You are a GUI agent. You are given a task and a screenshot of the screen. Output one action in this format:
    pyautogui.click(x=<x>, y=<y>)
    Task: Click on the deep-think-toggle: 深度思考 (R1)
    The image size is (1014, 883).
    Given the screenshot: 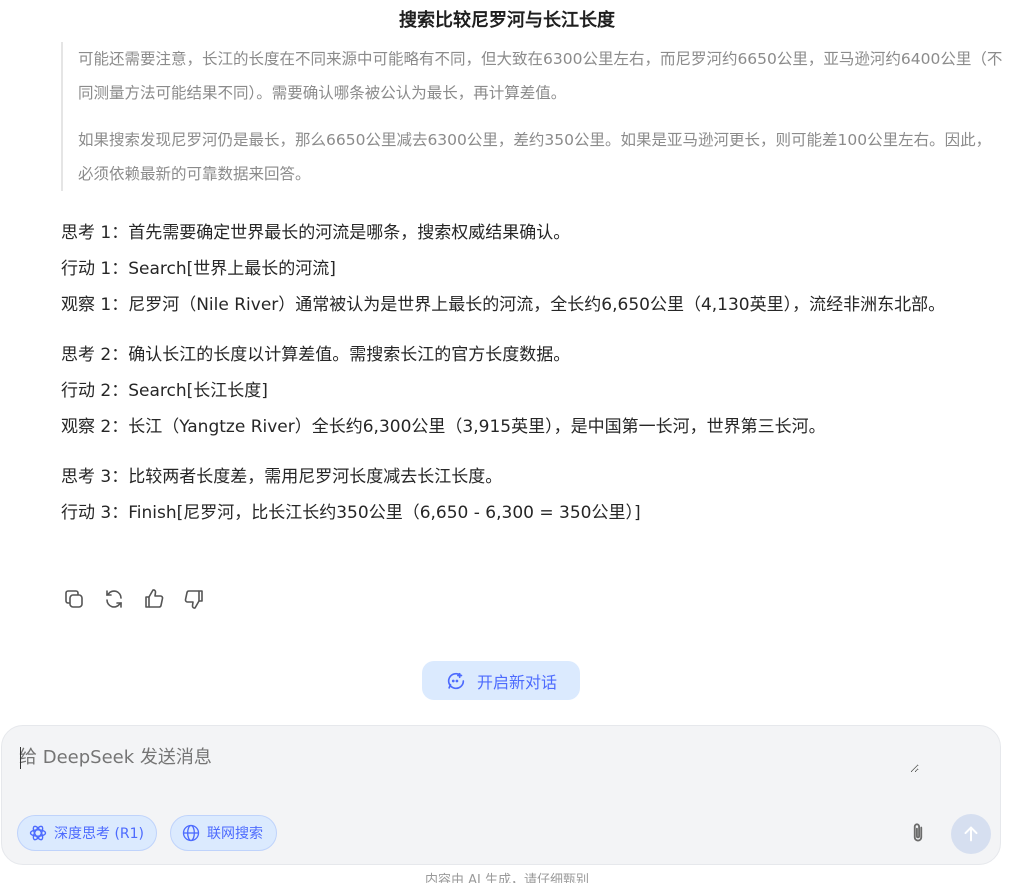 What is the action you would take?
    pyautogui.click(x=87, y=833)
    